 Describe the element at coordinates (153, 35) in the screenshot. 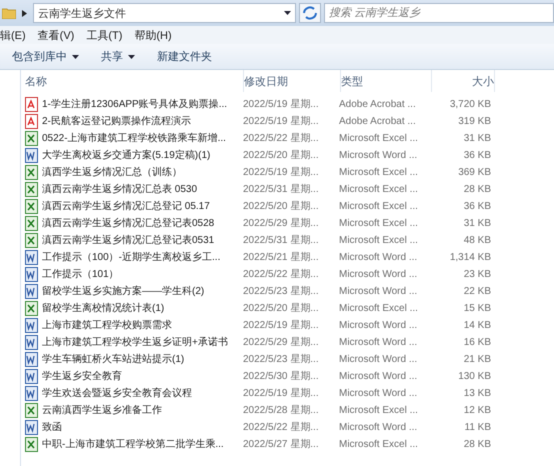

I see `menu-item: 帮助(H)` at that location.